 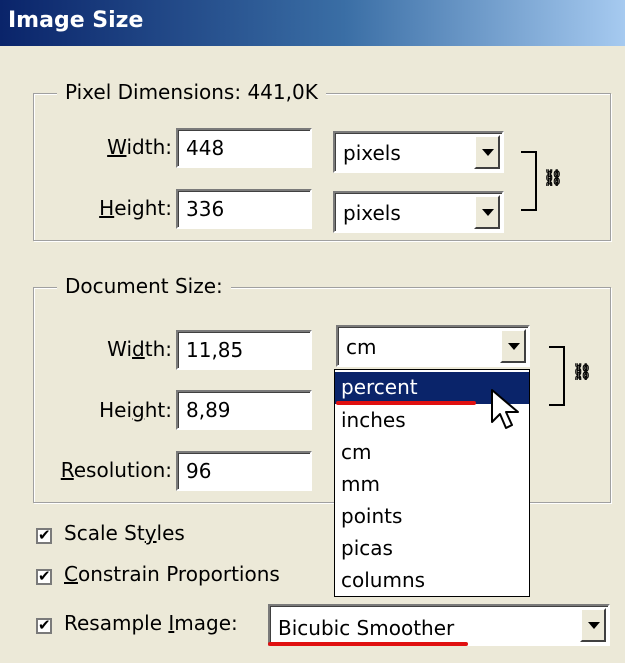 What do you see at coordinates (139, 349) in the screenshot?
I see `doc-width-label: Width:` at bounding box center [139, 349].